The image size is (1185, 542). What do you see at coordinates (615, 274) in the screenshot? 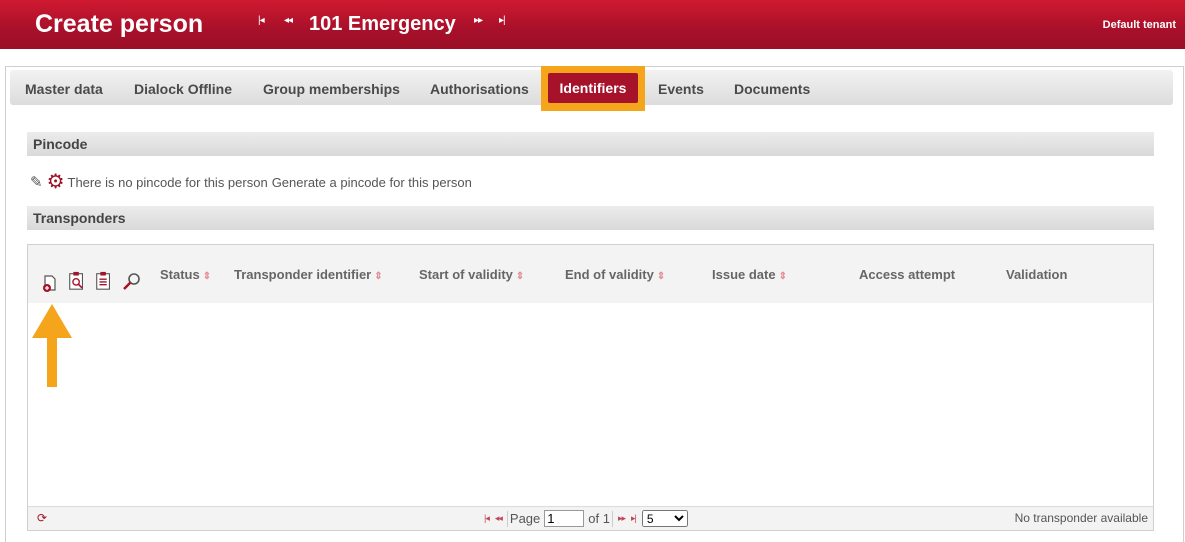
I see `column-end-of-validity: End of validity ⇕` at bounding box center [615, 274].